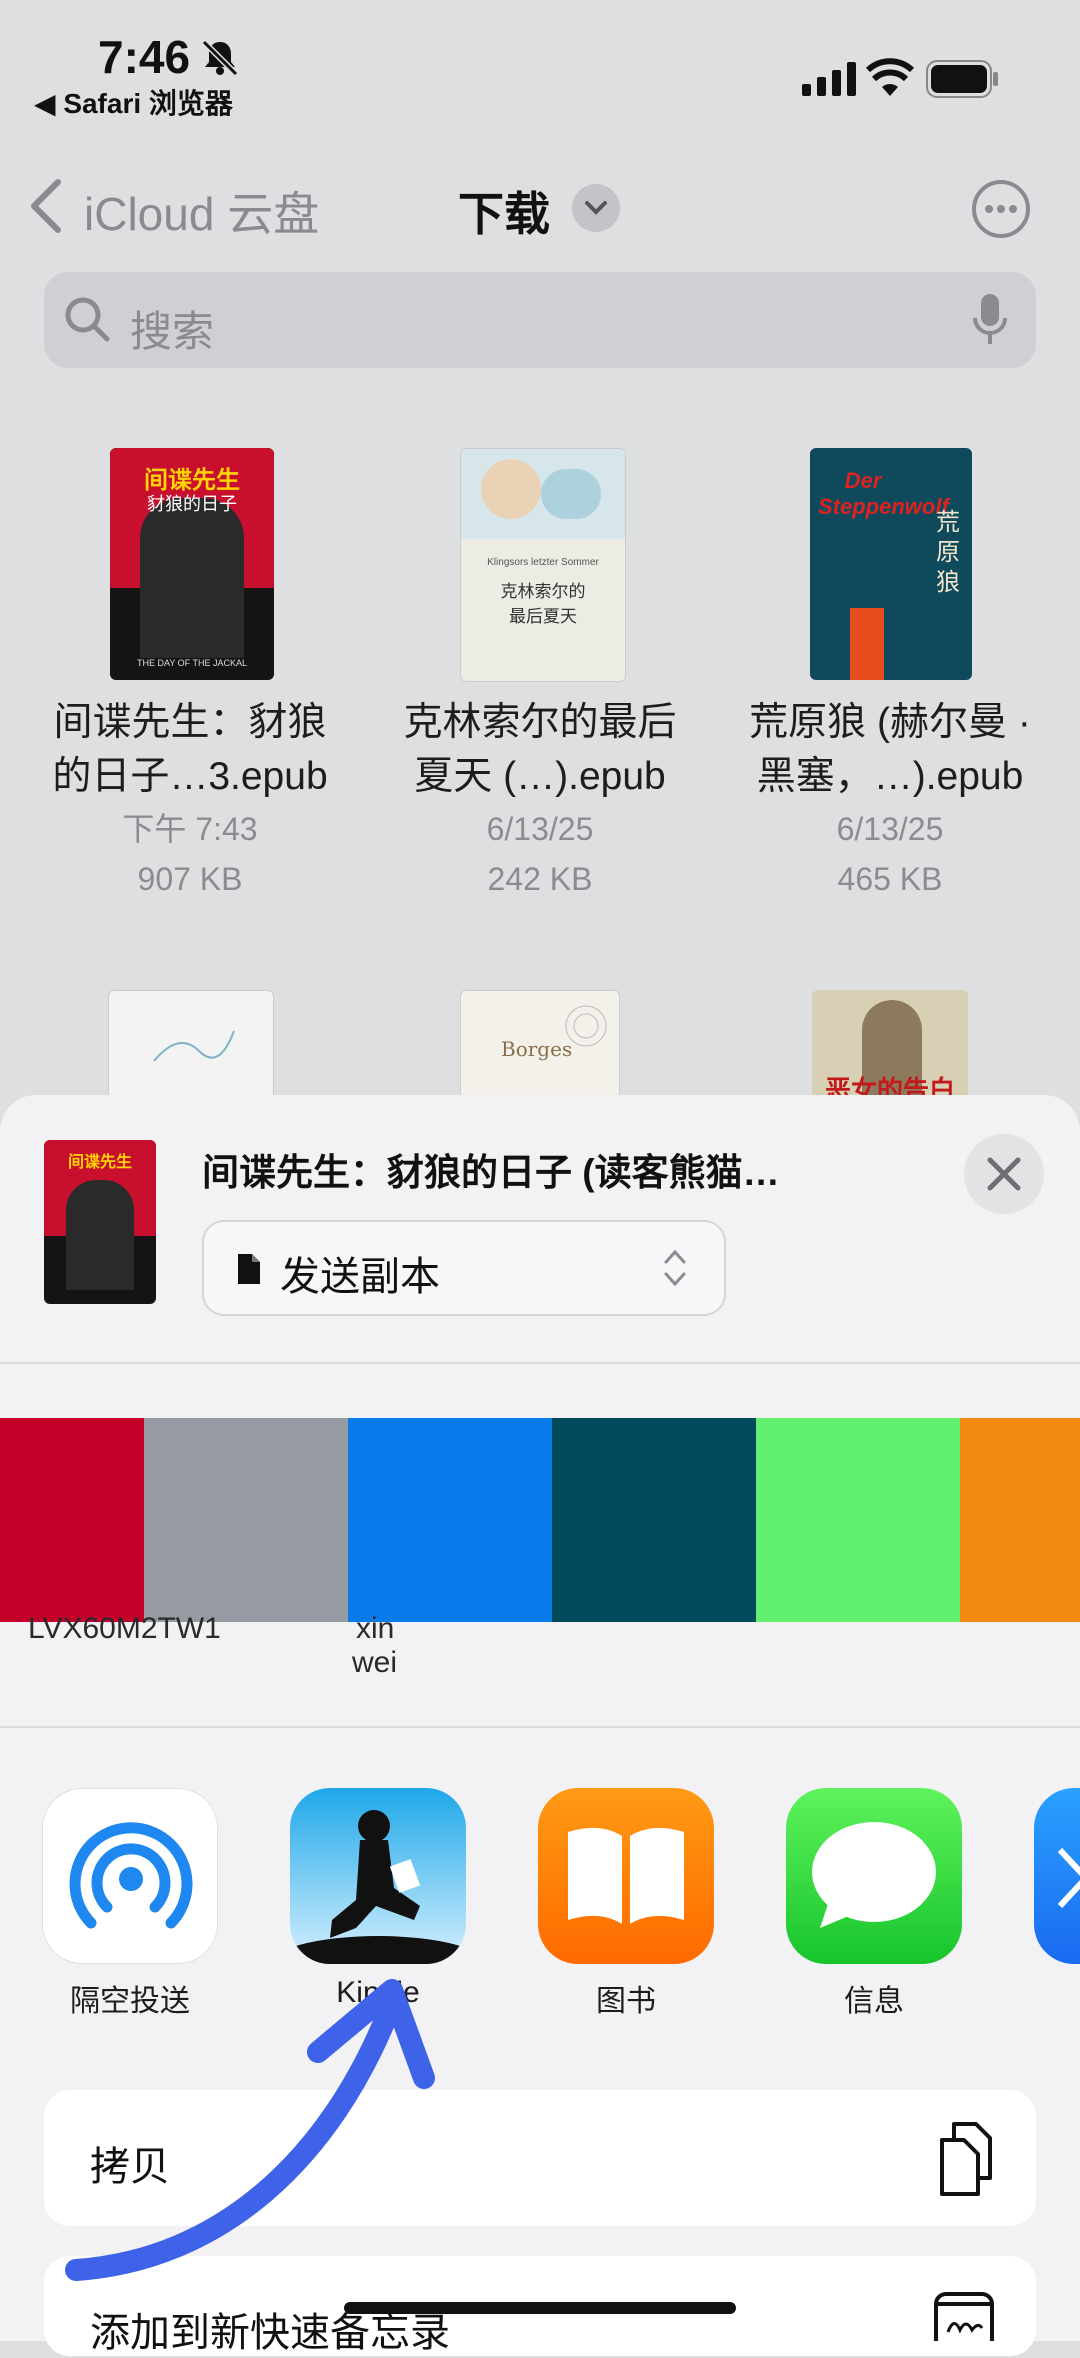 The height and width of the screenshot is (2358, 1080). Describe the element at coordinates (540, 1046) in the screenshot. I see `book-cover: Borges` at that location.